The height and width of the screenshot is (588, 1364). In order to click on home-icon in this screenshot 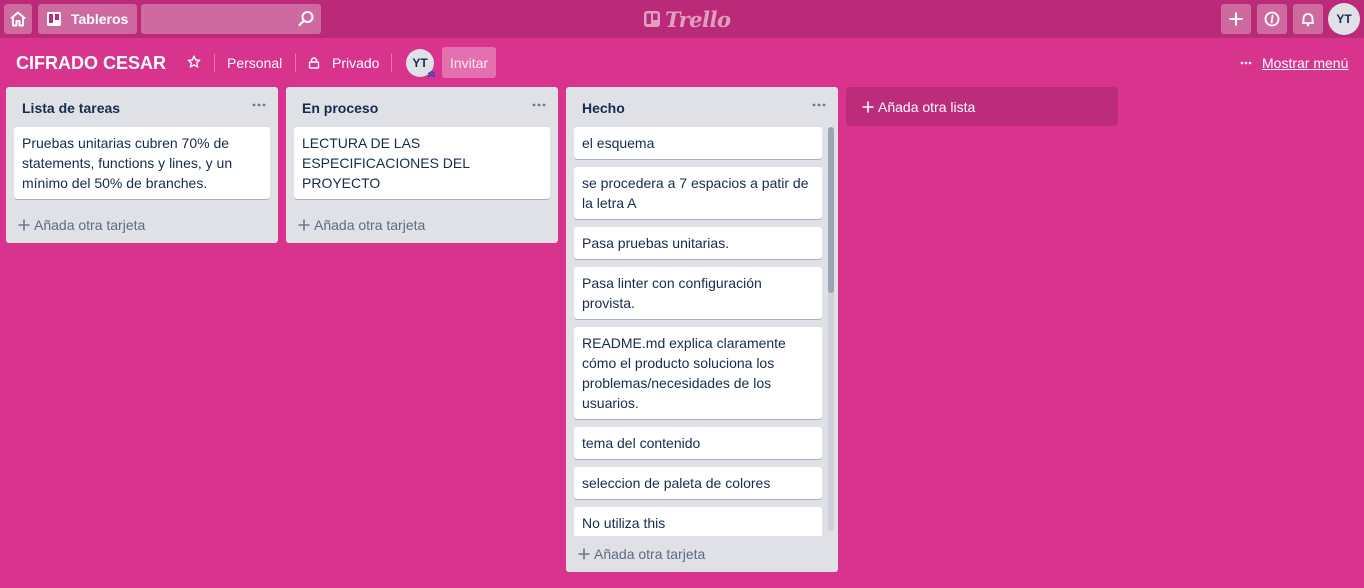, I will do `click(18, 19)`.